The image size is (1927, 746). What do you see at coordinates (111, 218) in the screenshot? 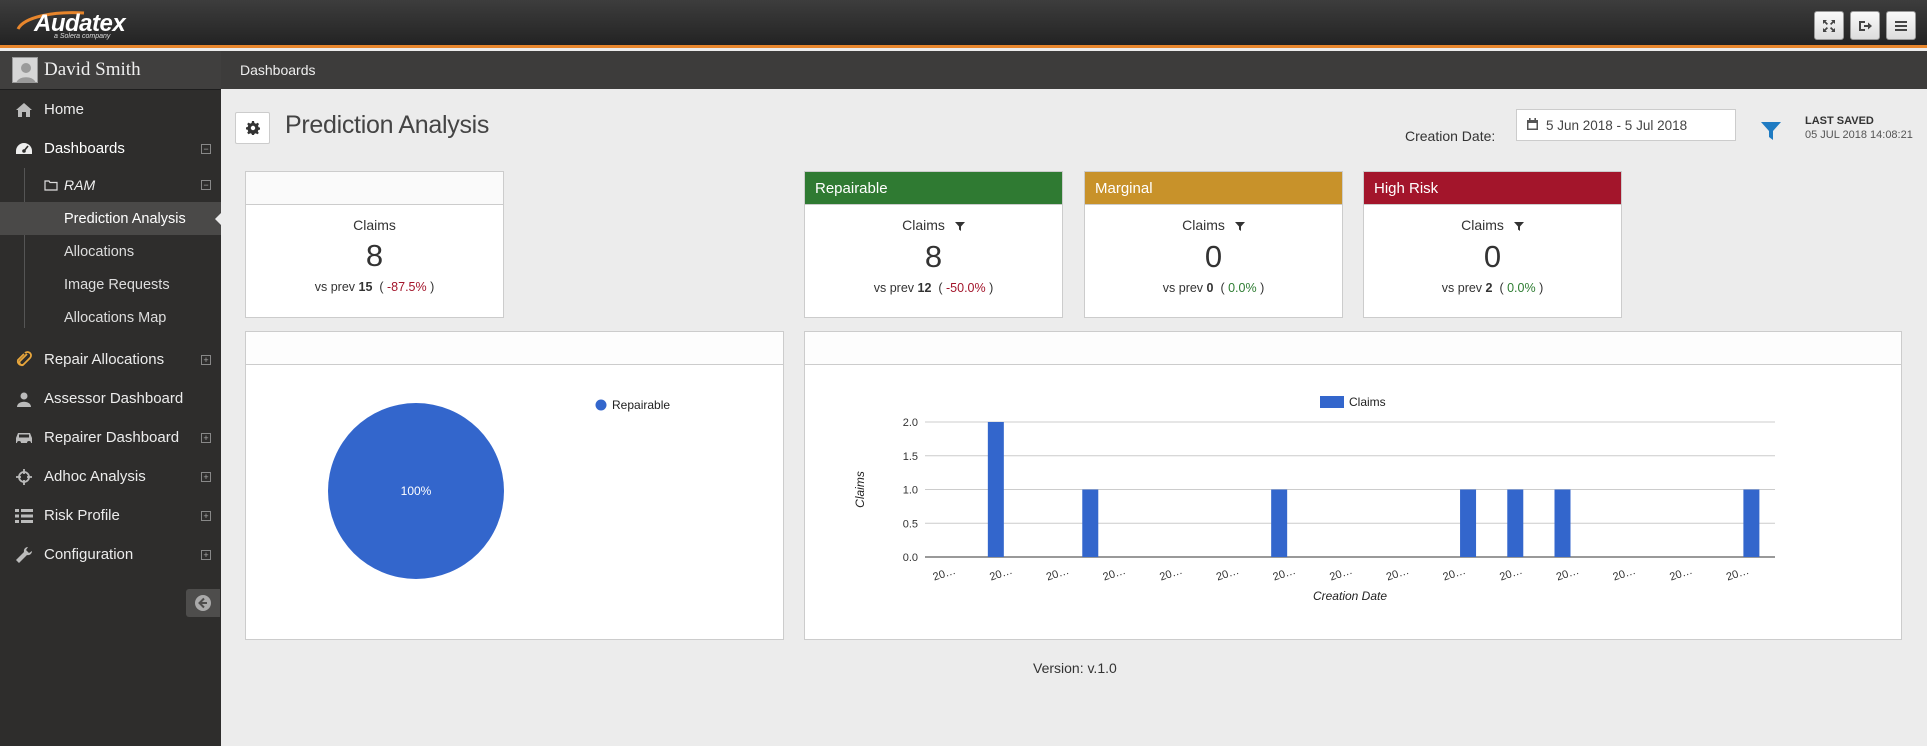
I see `sidebar-item-prediction-analysis: Prediction Analysis` at bounding box center [111, 218].